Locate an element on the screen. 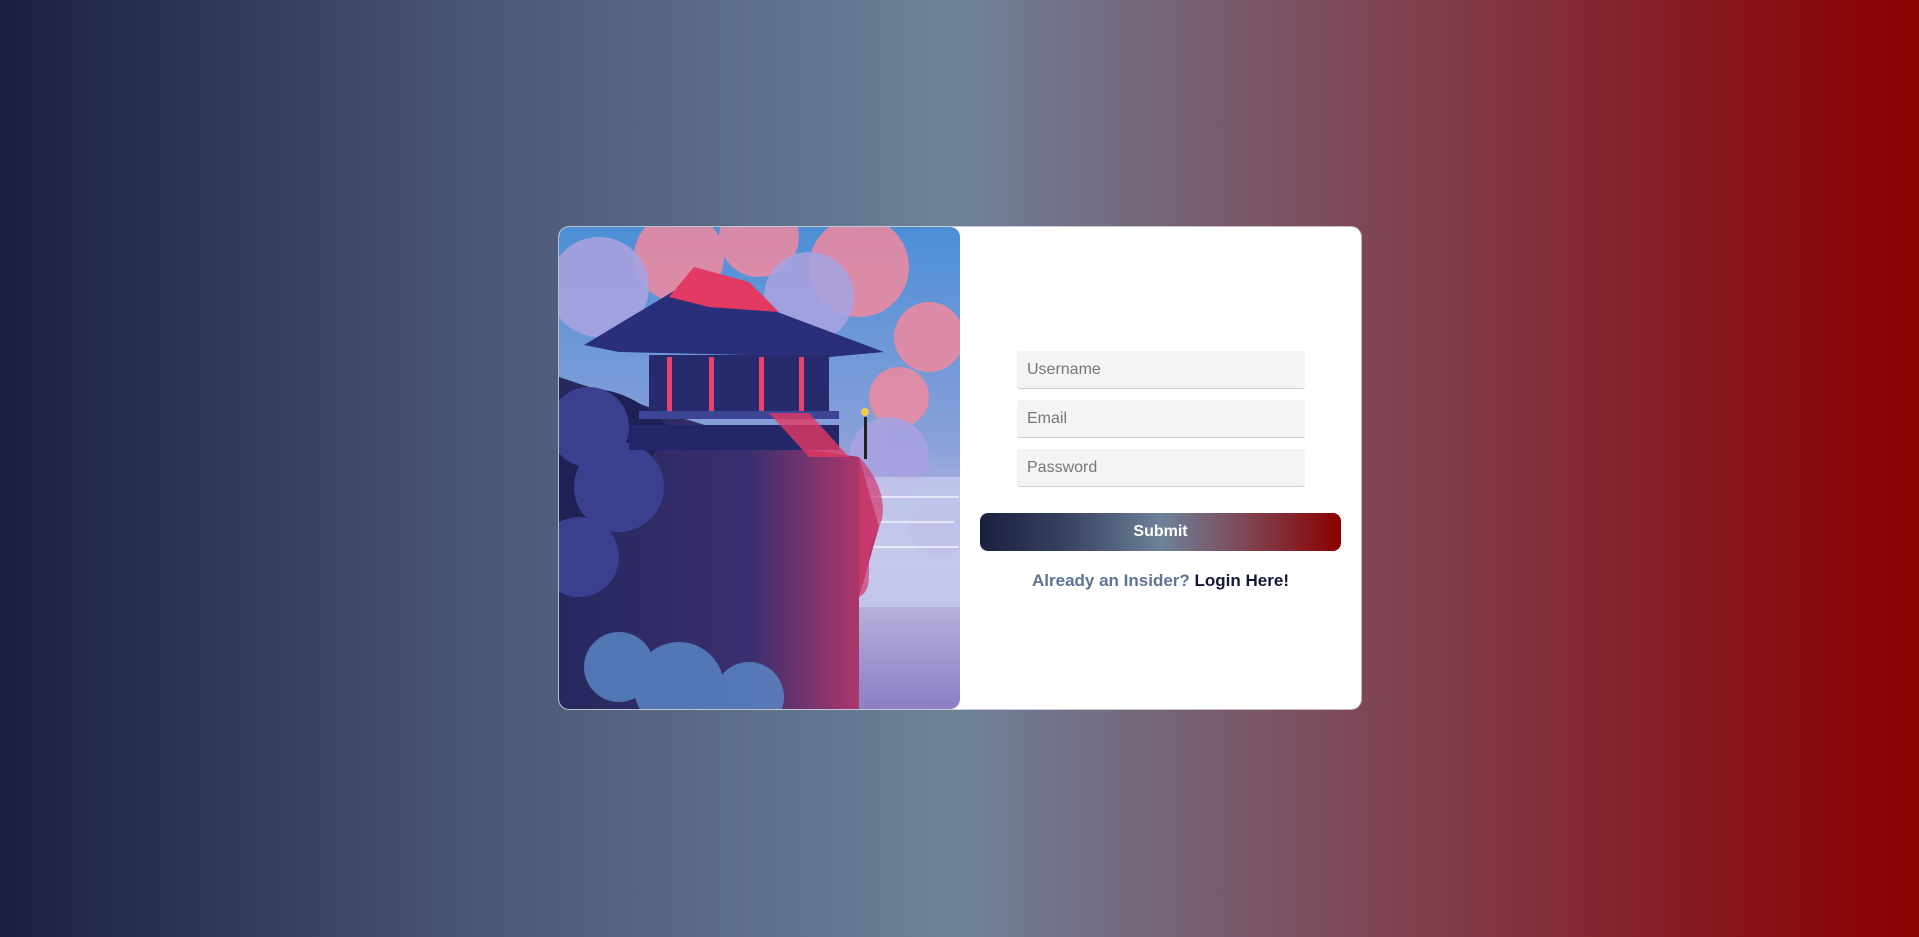 Image resolution: width=1919 pixels, height=937 pixels. login-prompt-line: Already an Insider? Login Here! is located at coordinates (1160, 581).